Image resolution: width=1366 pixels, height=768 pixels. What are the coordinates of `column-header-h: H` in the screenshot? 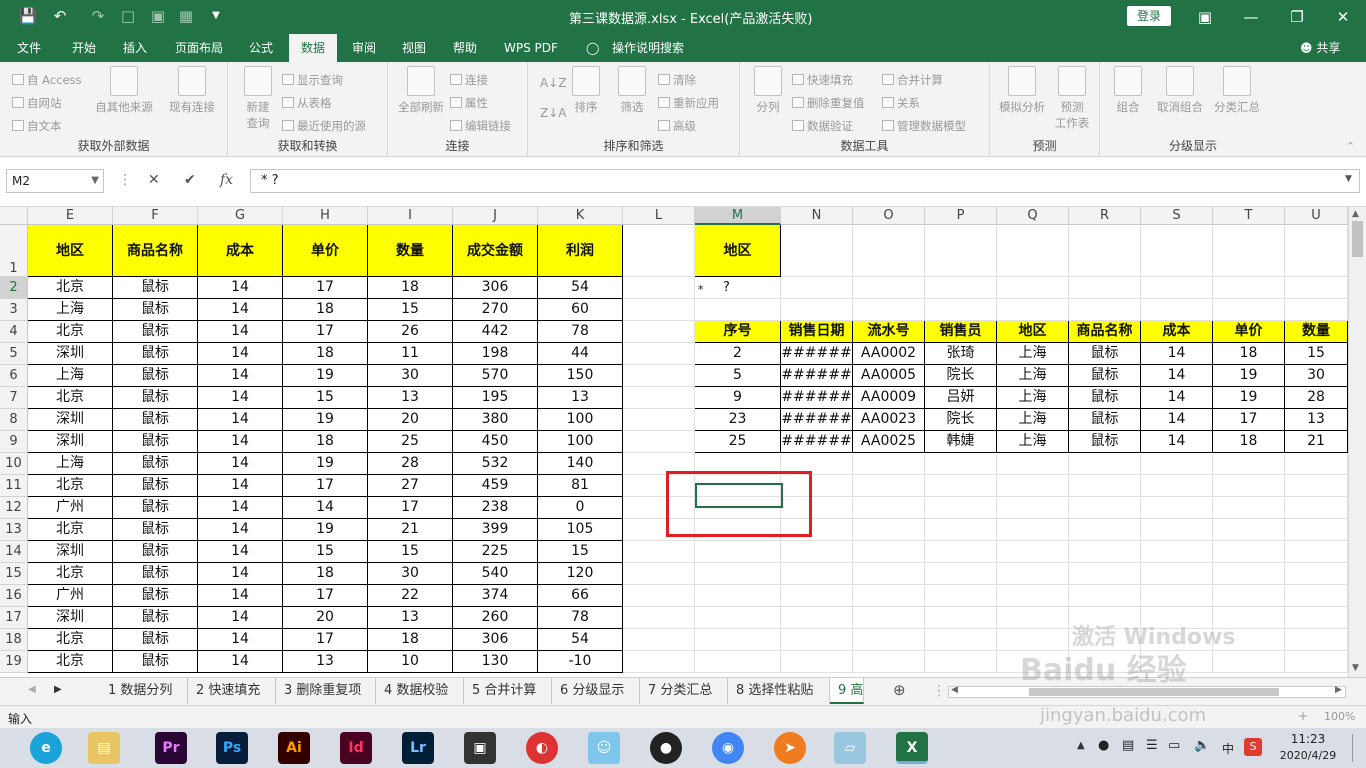 It's located at (325, 216).